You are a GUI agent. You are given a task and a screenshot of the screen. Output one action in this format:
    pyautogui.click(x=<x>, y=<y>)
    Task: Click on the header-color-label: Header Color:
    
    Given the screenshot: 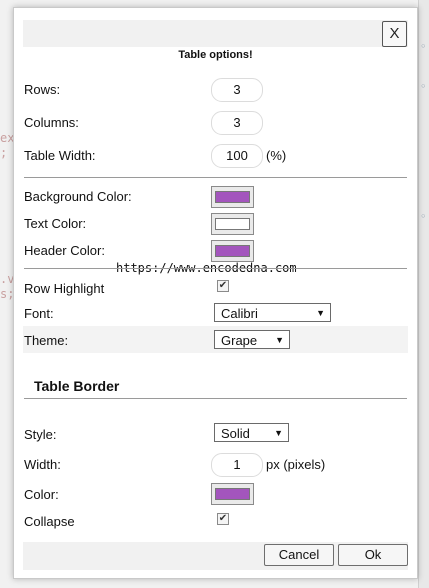 What is the action you would take?
    pyautogui.click(x=64, y=250)
    